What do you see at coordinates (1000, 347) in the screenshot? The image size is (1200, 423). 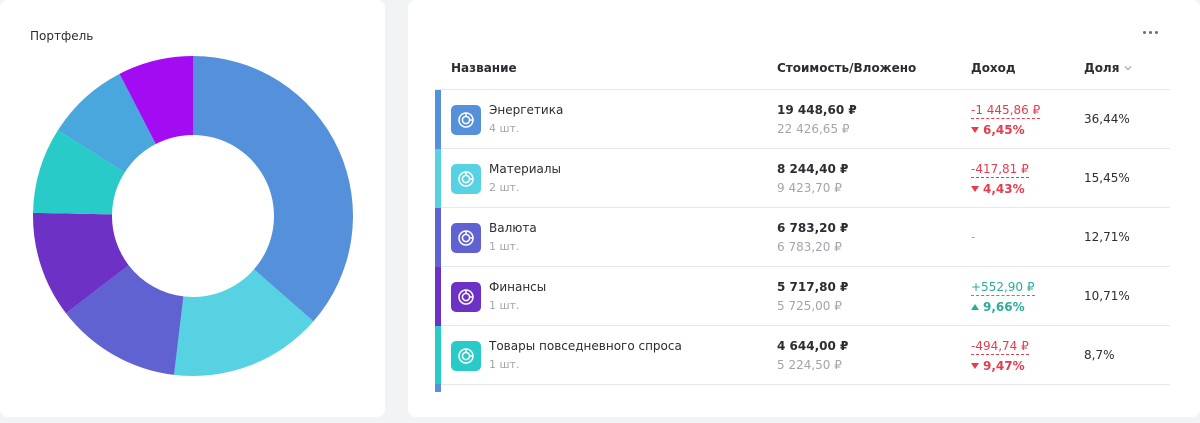 I see `income-value: -494,74 ₽` at bounding box center [1000, 347].